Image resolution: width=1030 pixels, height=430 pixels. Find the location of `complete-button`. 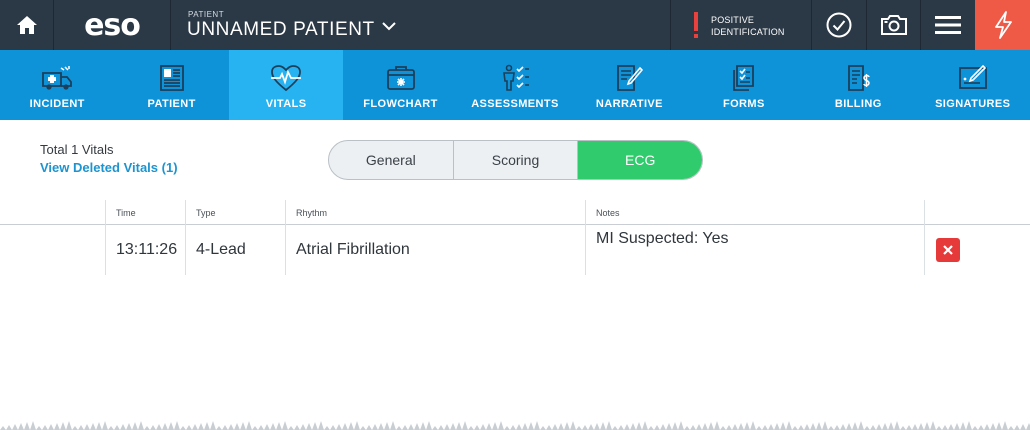

complete-button is located at coordinates (838, 25).